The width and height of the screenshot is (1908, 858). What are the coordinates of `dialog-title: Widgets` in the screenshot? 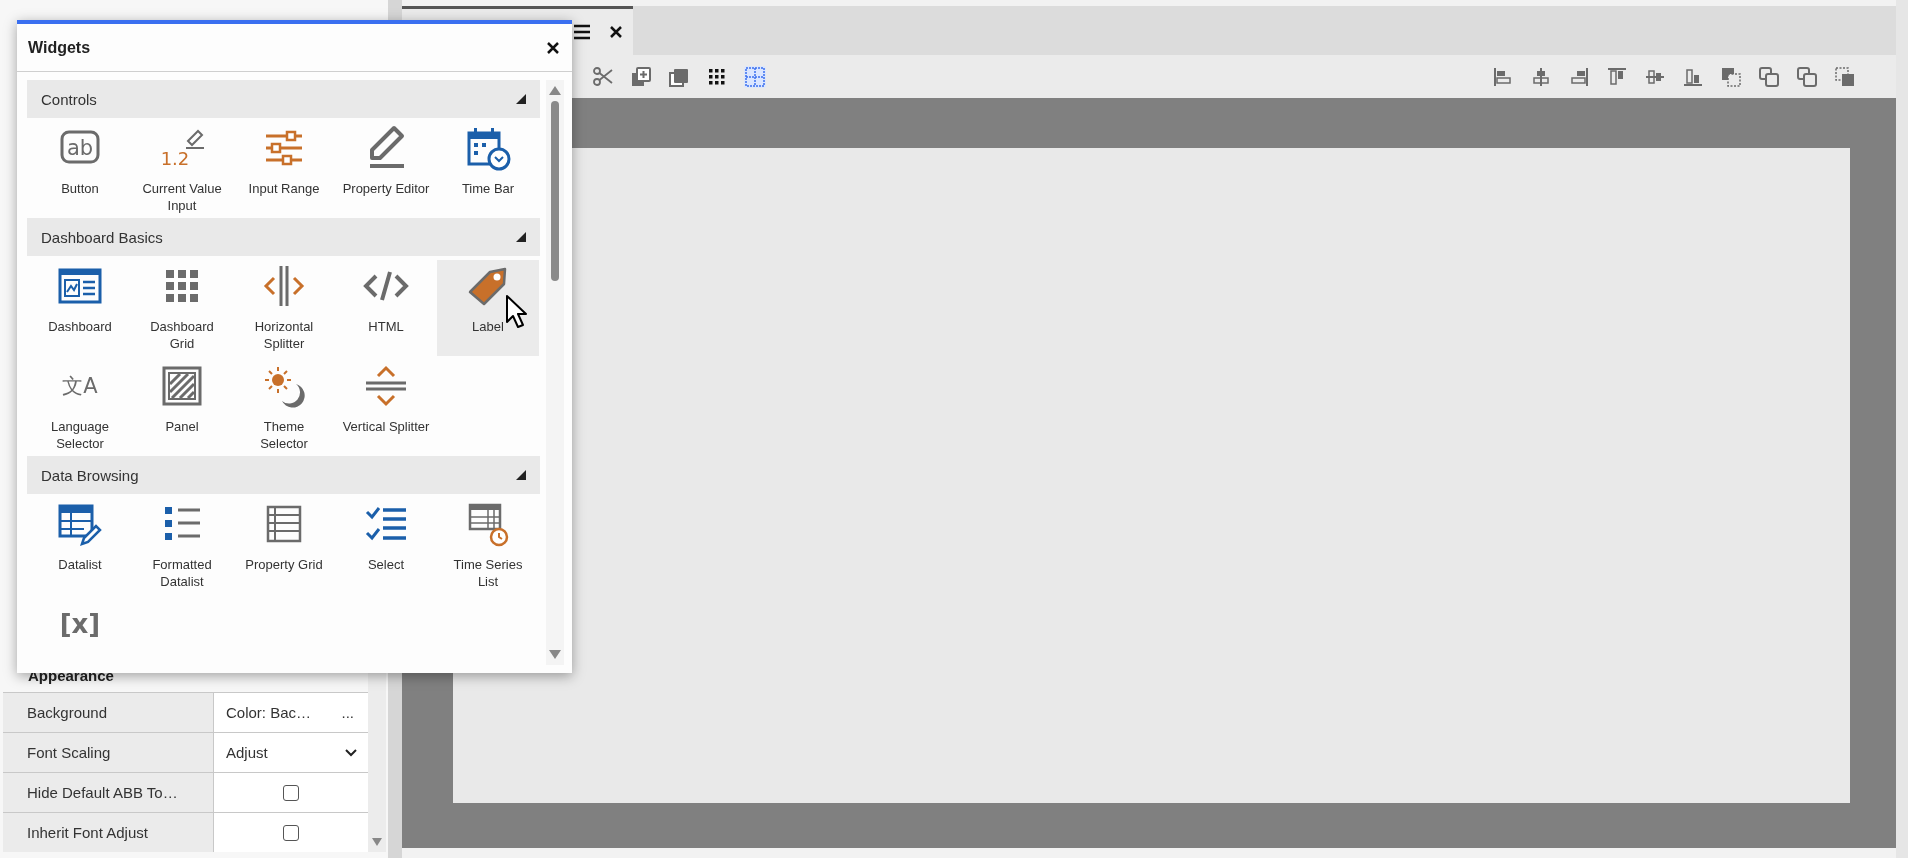 It's located at (59, 47).